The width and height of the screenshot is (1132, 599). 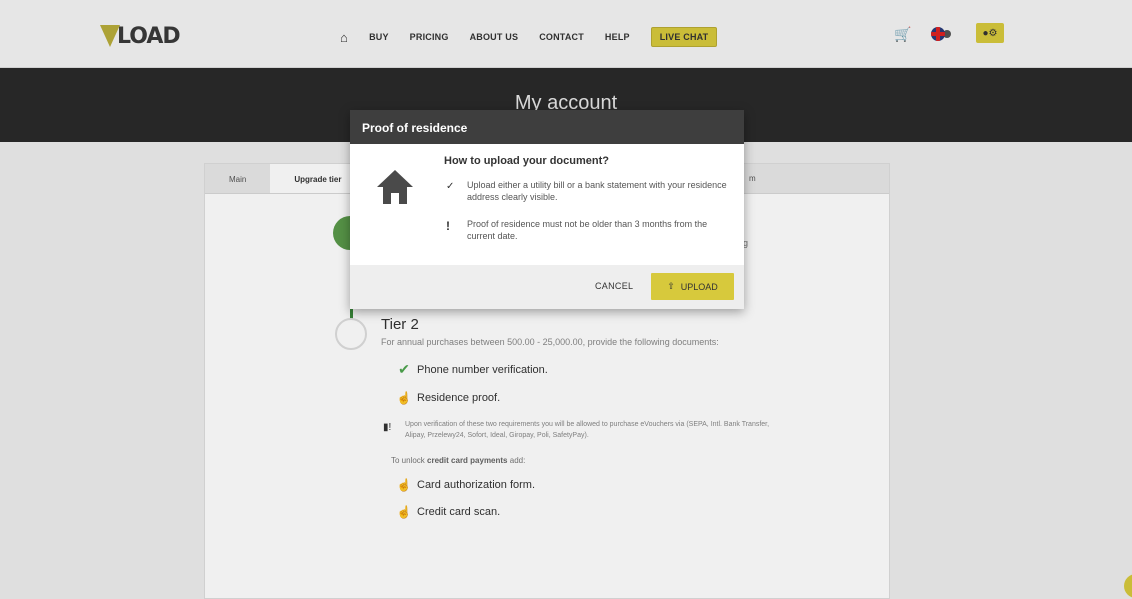 What do you see at coordinates (448, 226) in the screenshot?
I see `exclamation-icon: !` at bounding box center [448, 226].